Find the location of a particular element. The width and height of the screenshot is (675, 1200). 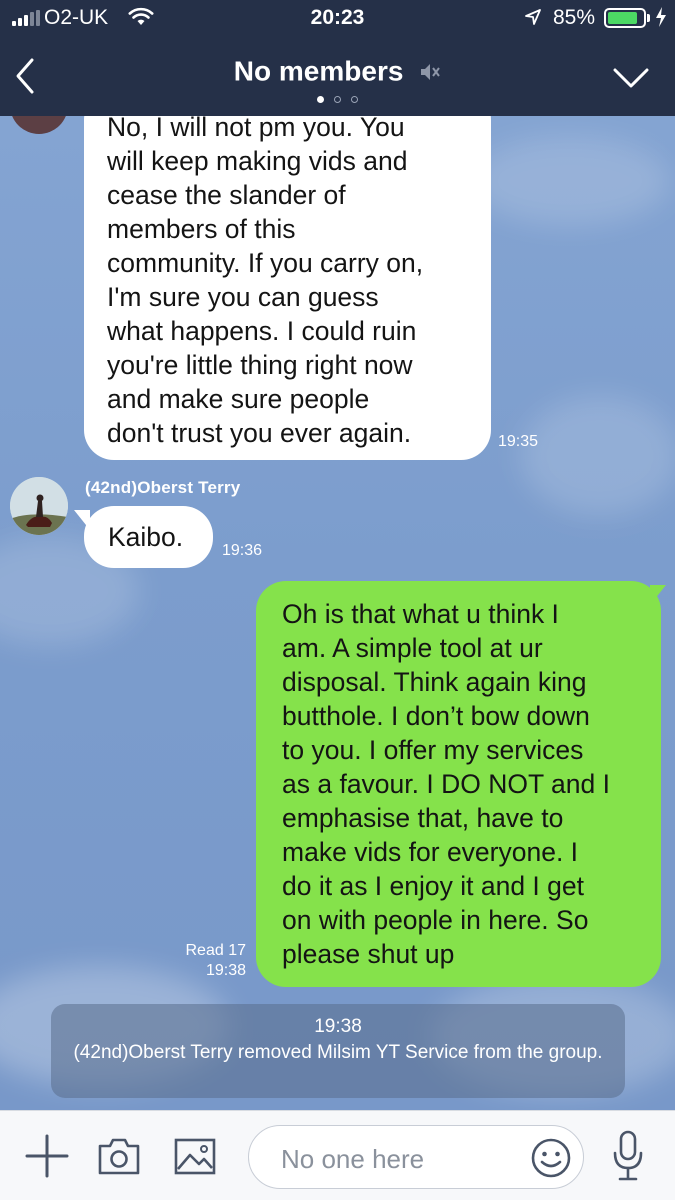

charging-icon is located at coordinates (661, 17).